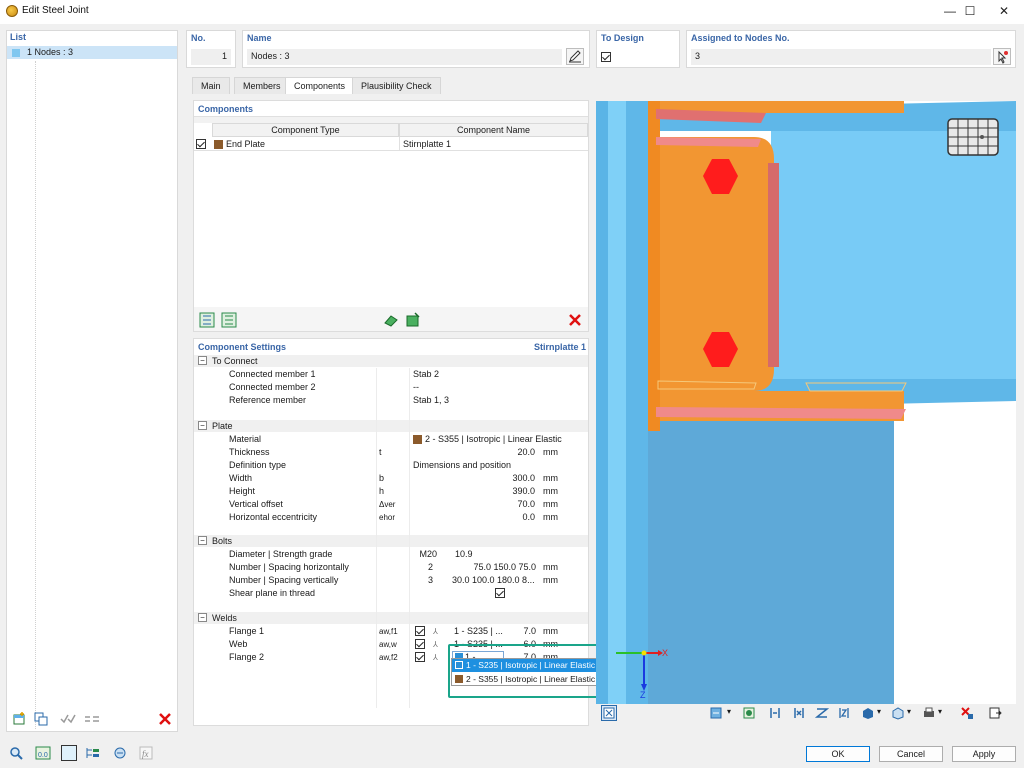 This screenshot has width=1024, height=768. I want to click on name-field-box: Name Nodes : 3, so click(416, 49).